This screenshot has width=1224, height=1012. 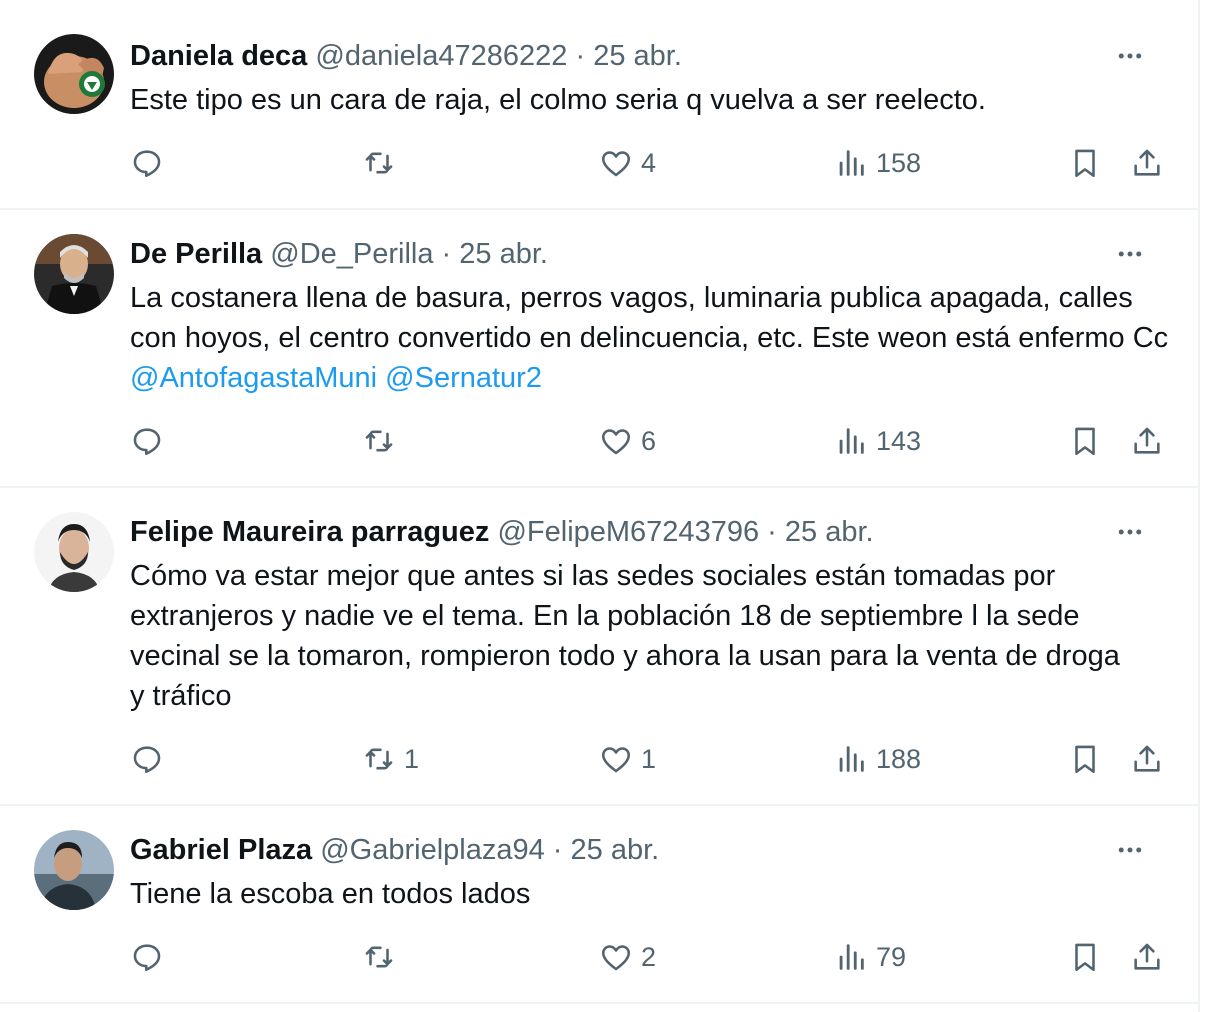 I want to click on action-bar: 6 143, so click(x=599, y=441).